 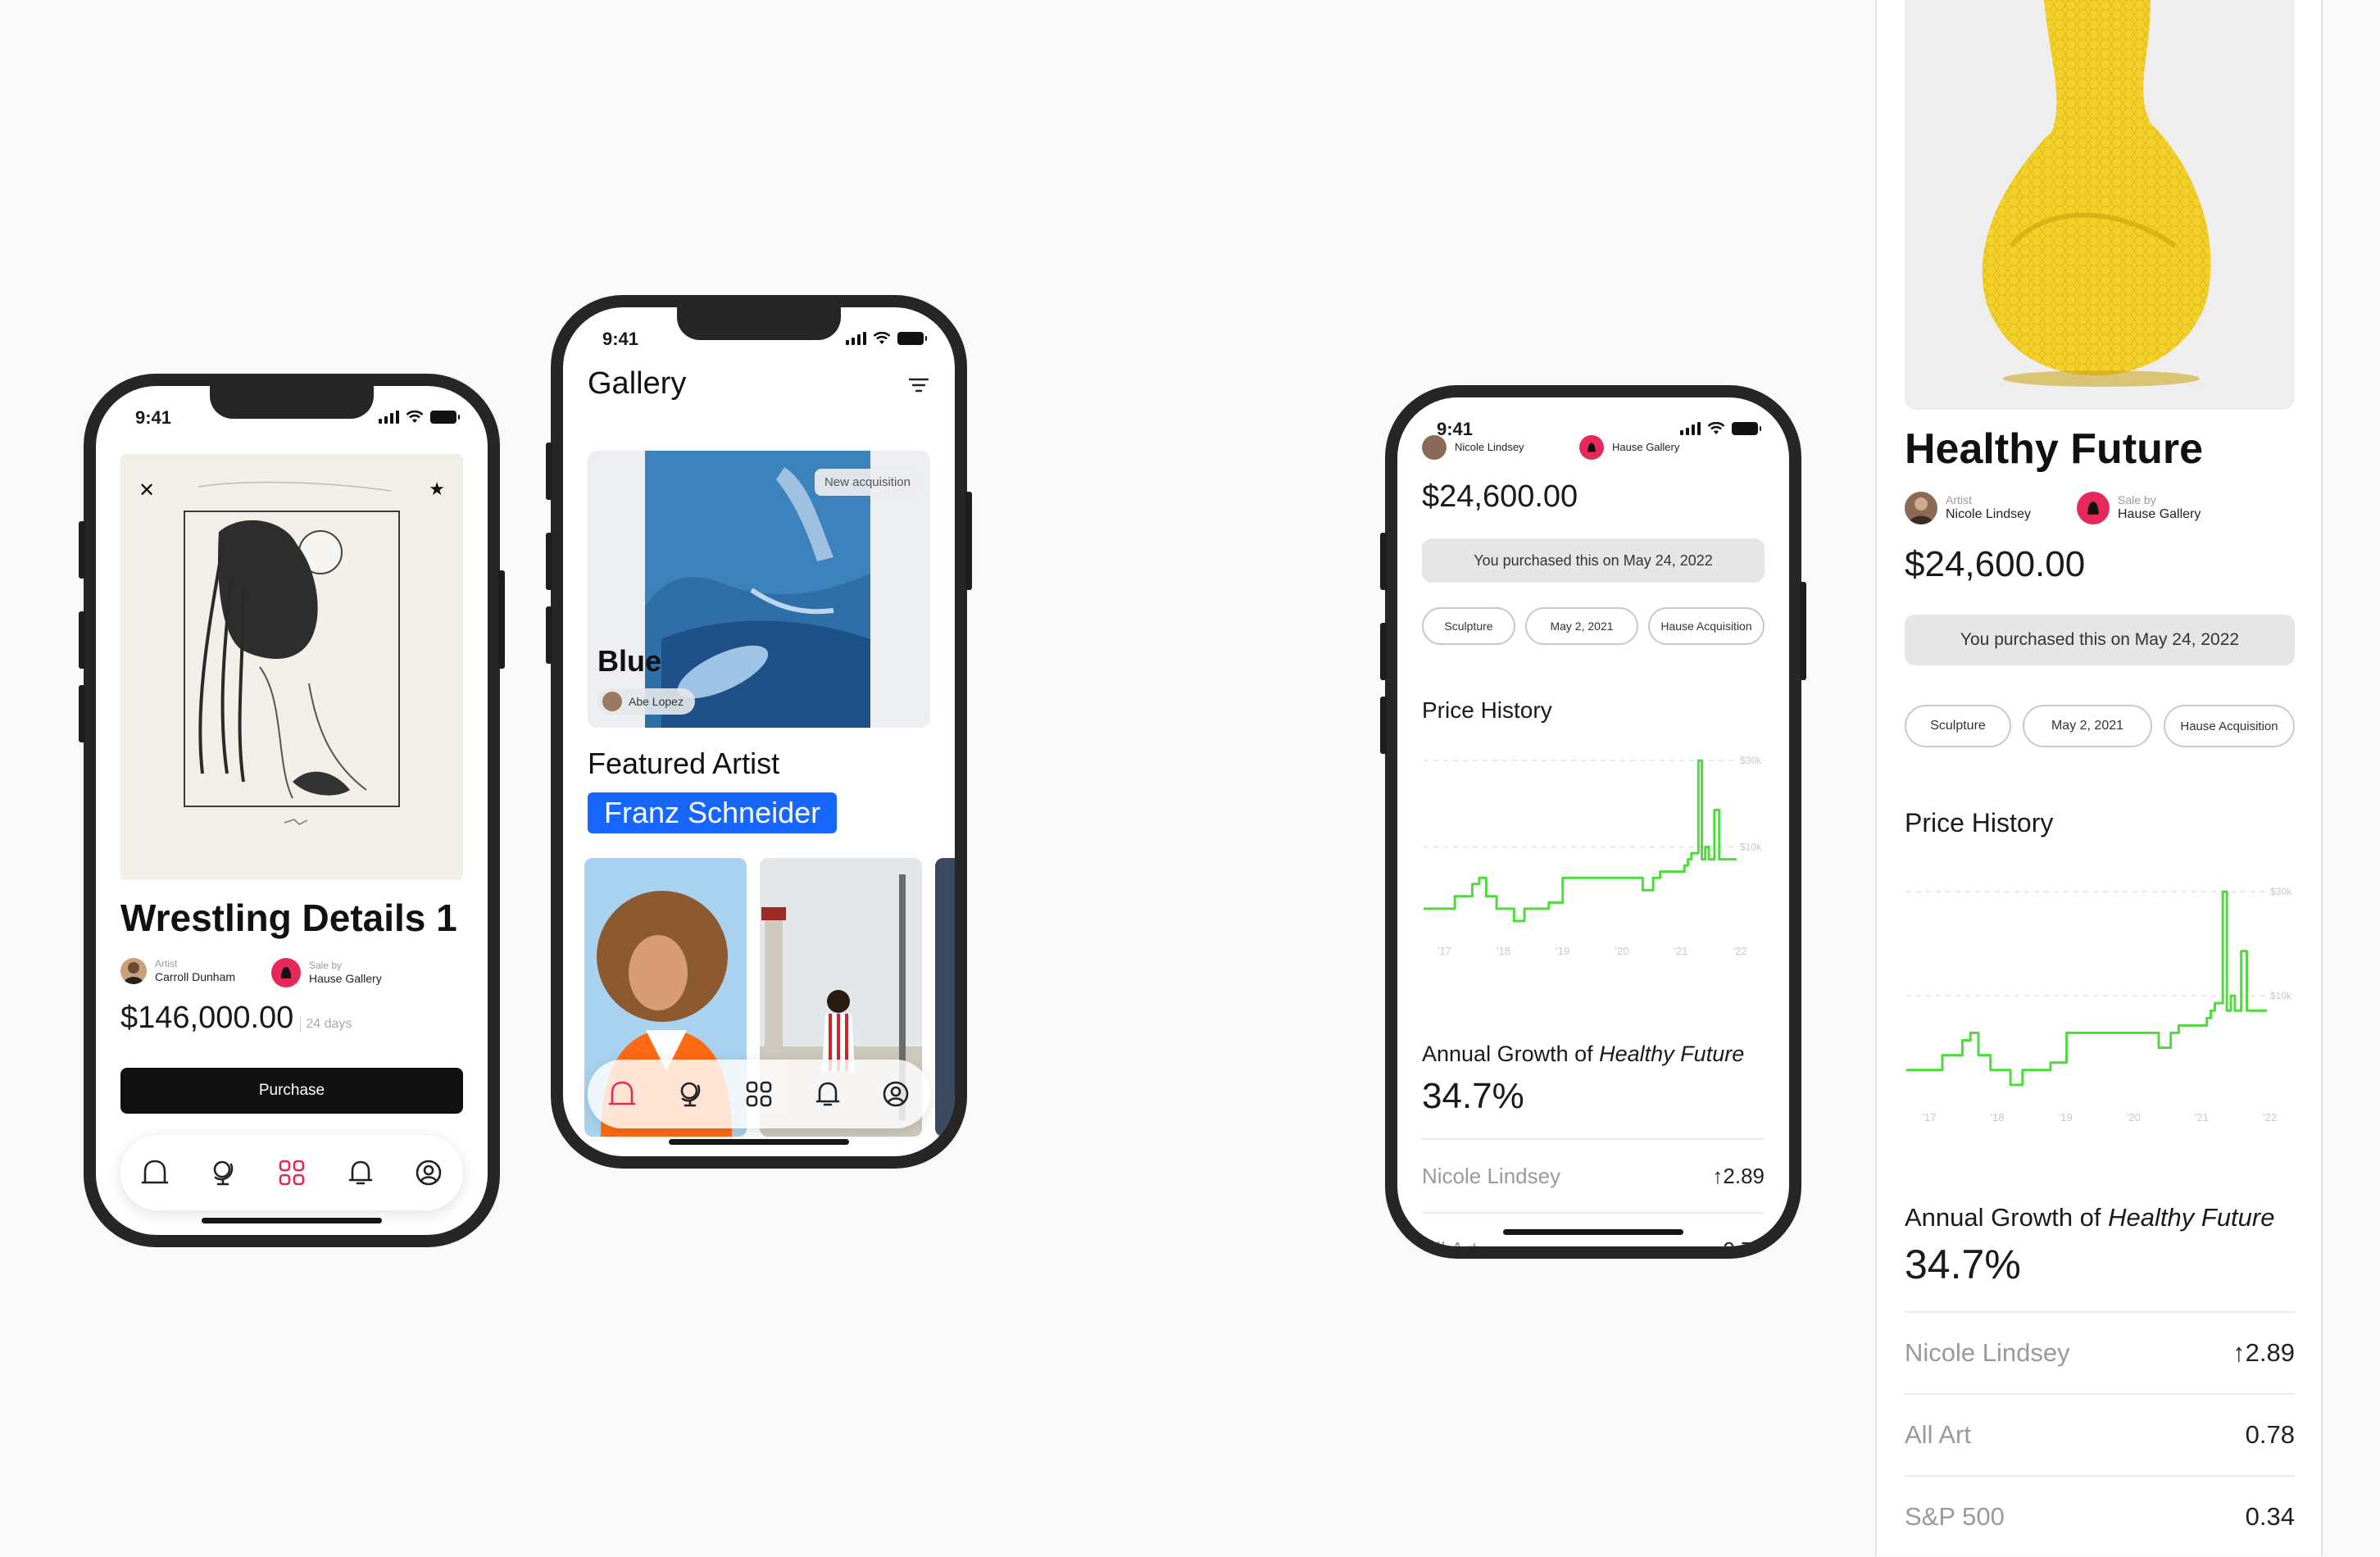 I want to click on photo-card, so click(x=945, y=998).